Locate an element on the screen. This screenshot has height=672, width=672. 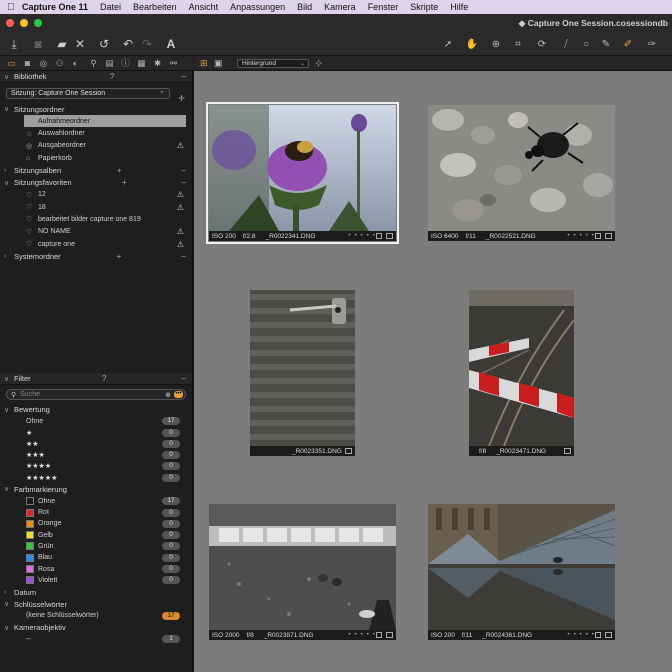
folder-move-icon: ▰ is located at coordinates (62, 44).